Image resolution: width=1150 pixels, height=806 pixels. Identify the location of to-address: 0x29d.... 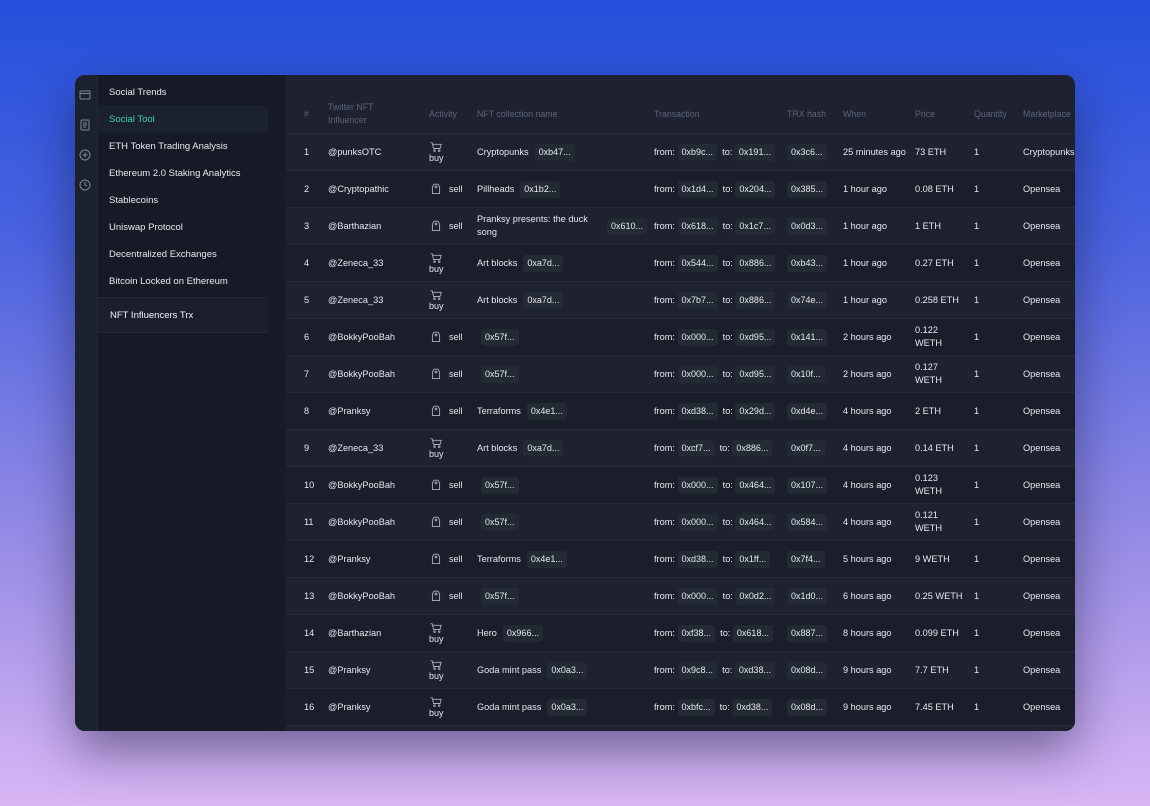
(755, 411).